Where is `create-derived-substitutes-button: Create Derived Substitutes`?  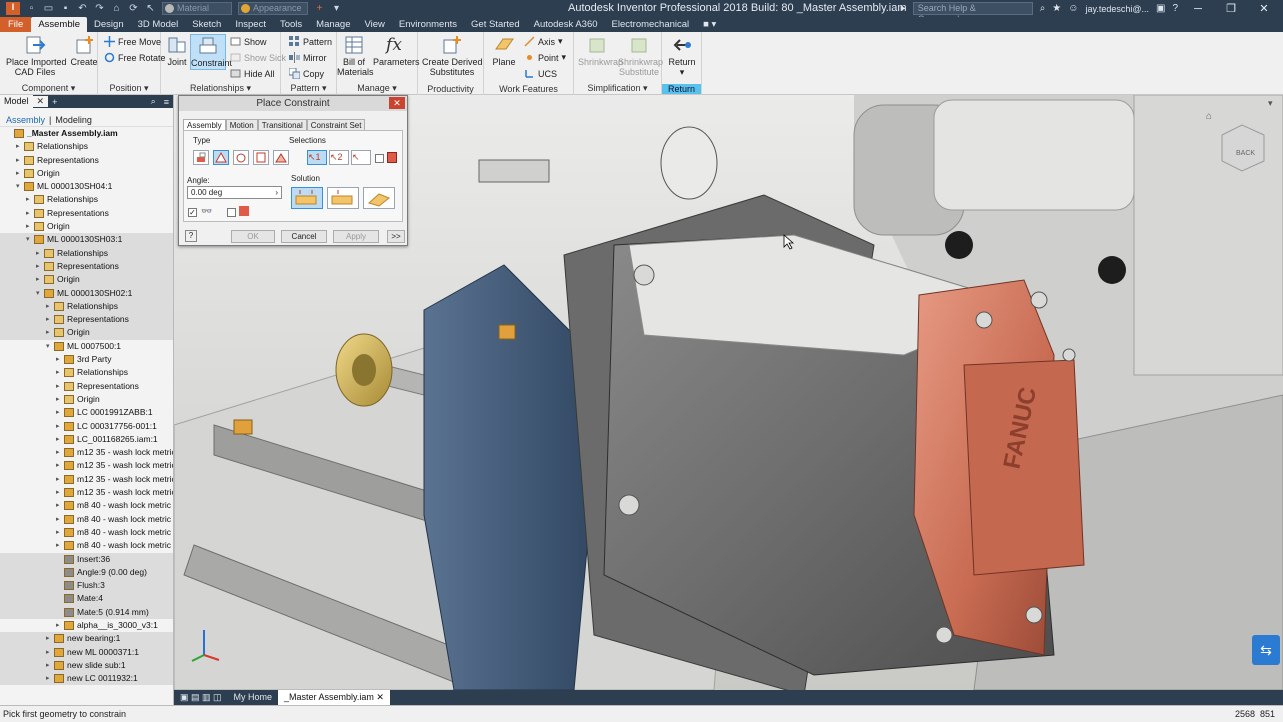
create-derived-substitutes-button: Create Derived Substitutes is located at coordinates (452, 55).